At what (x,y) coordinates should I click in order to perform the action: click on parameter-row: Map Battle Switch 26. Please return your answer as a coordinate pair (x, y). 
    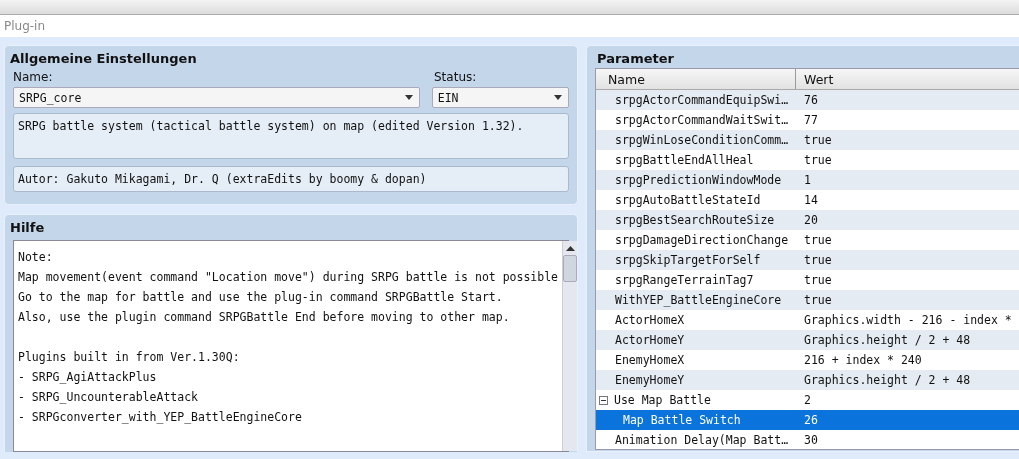
    Looking at the image, I should click on (807, 420).